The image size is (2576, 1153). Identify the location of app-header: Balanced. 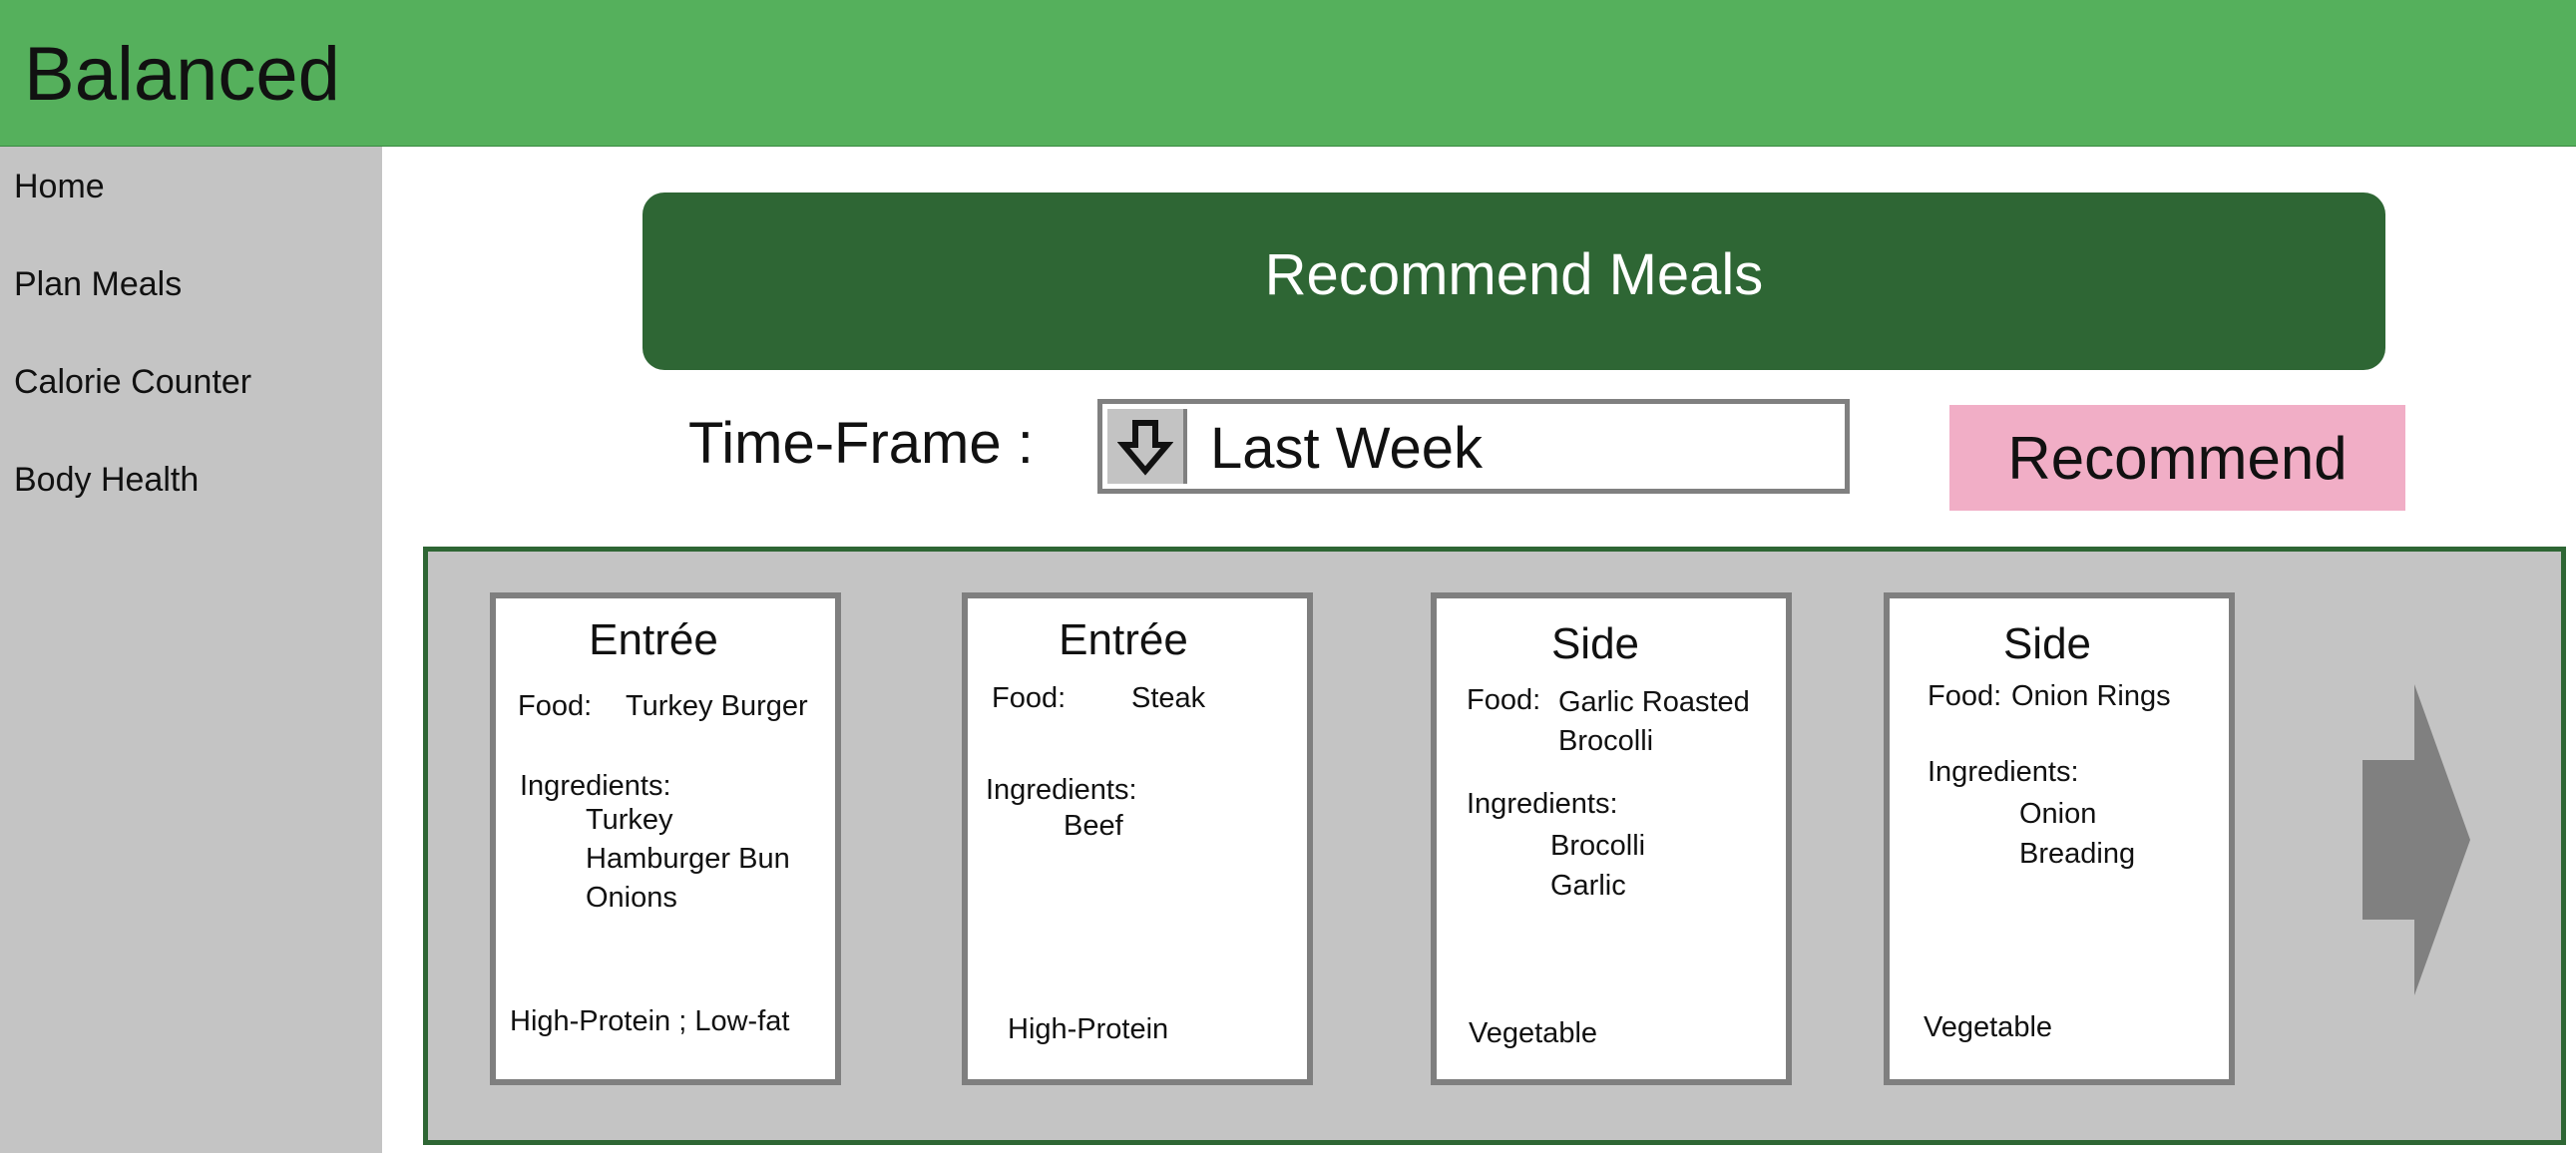
(1288, 73).